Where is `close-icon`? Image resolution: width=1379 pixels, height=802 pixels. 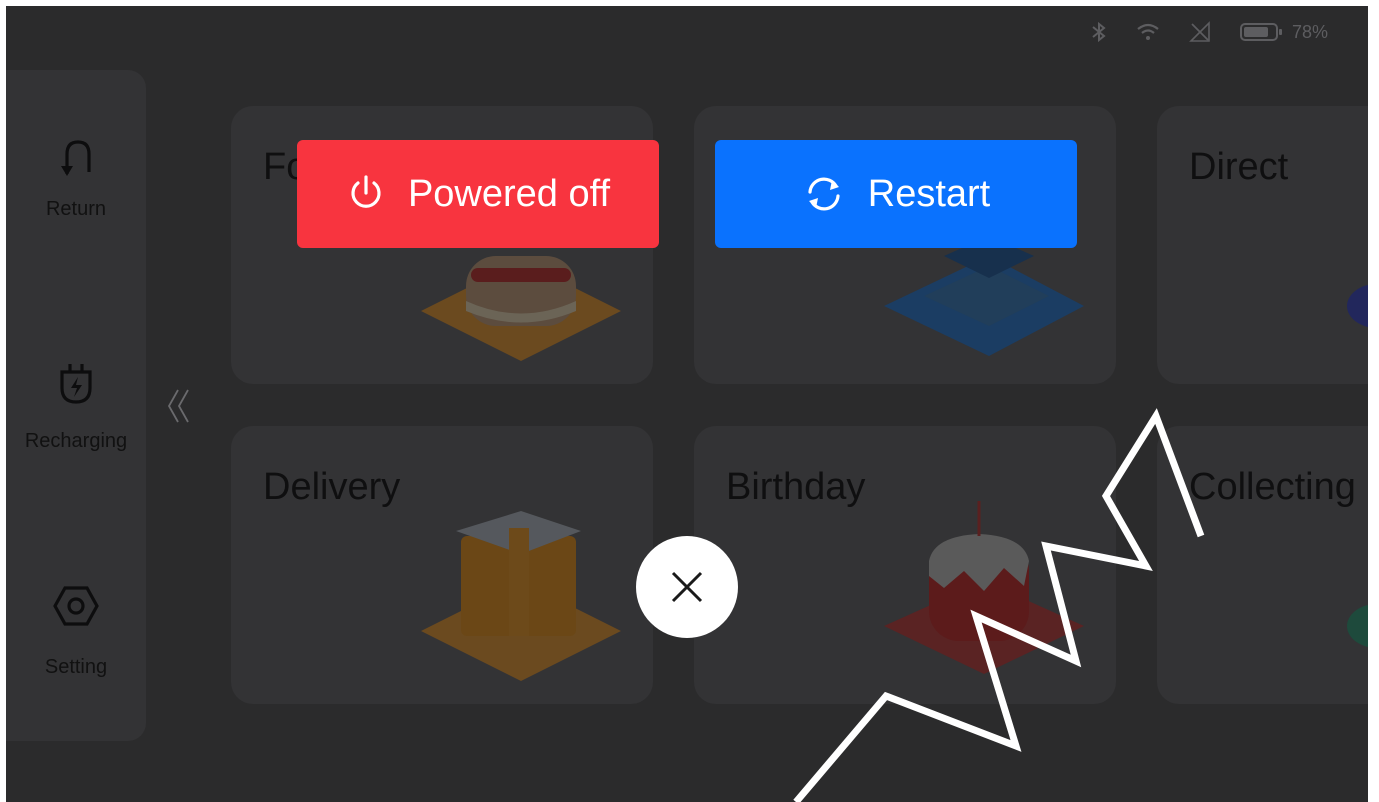
close-icon is located at coordinates (687, 587).